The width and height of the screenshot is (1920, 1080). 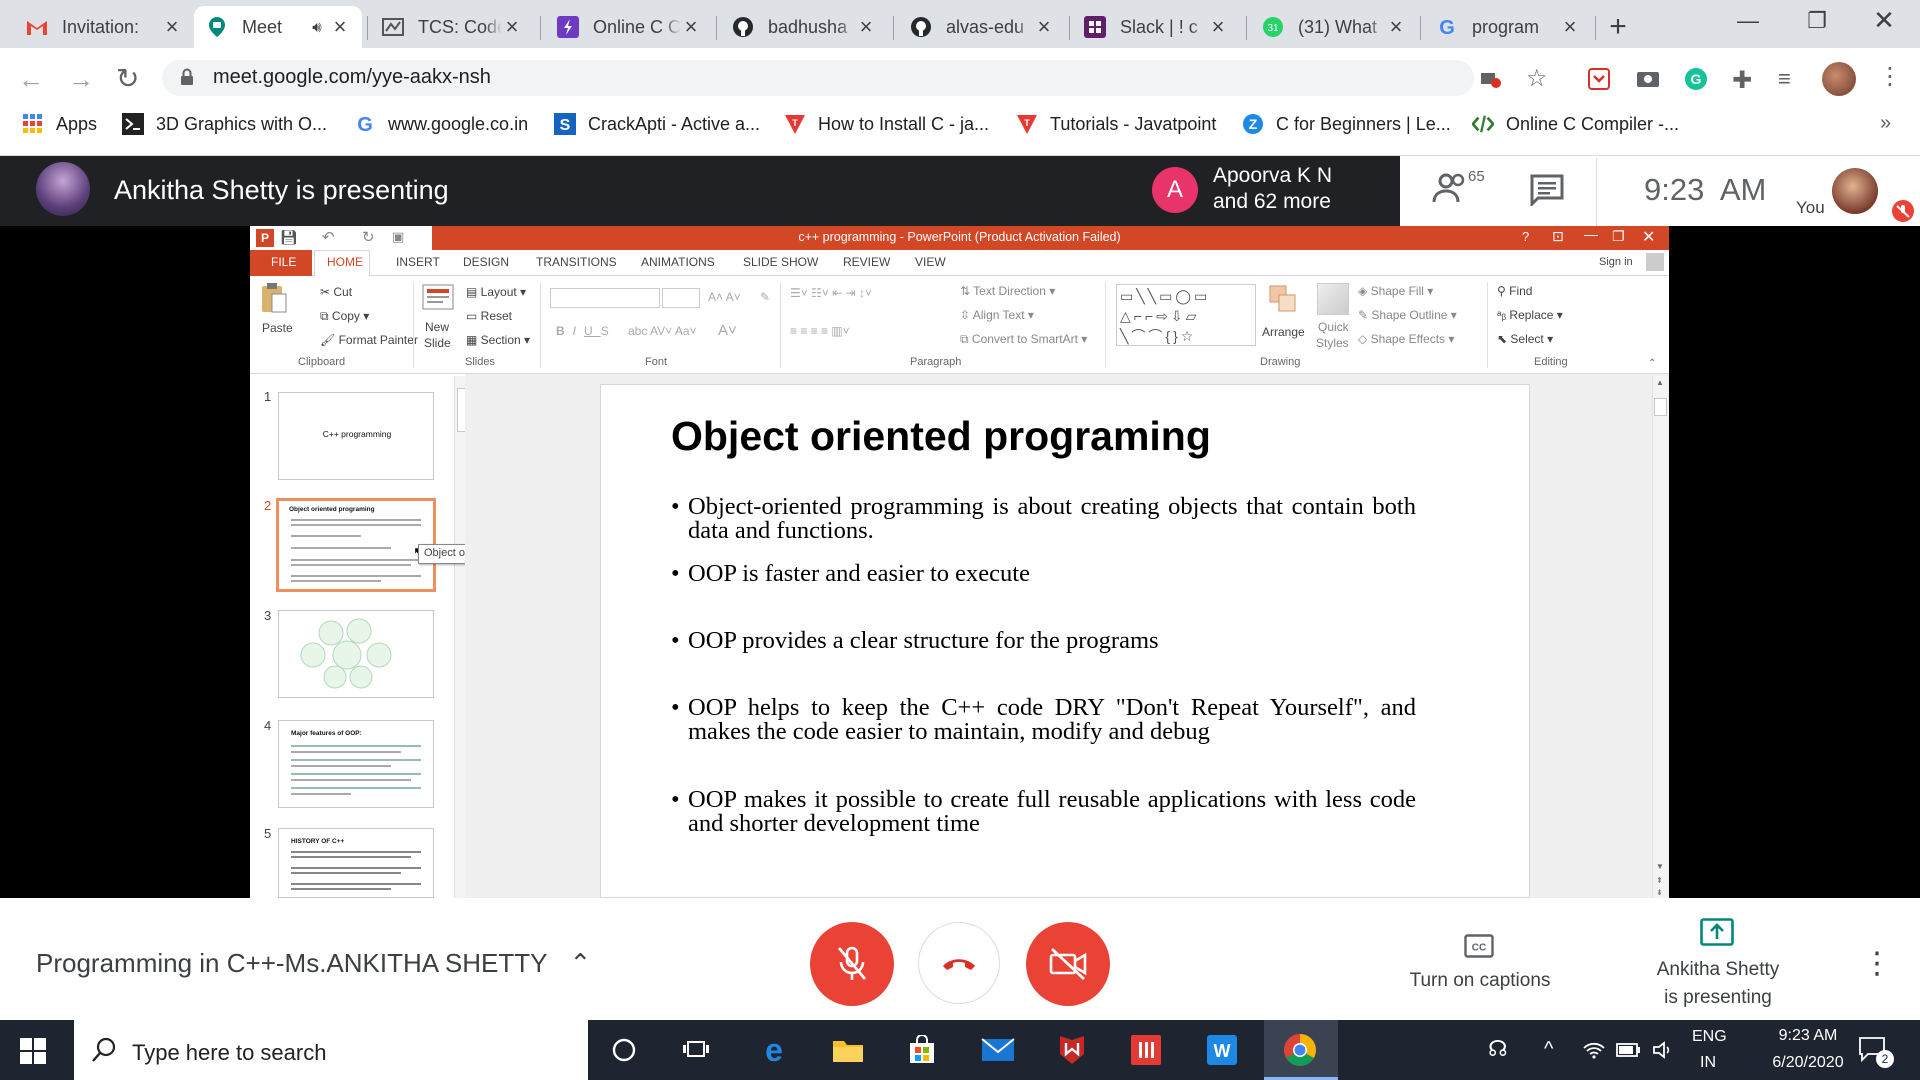 I want to click on shape-effects-button: ◇ Shape Effects ▾, so click(x=1406, y=339).